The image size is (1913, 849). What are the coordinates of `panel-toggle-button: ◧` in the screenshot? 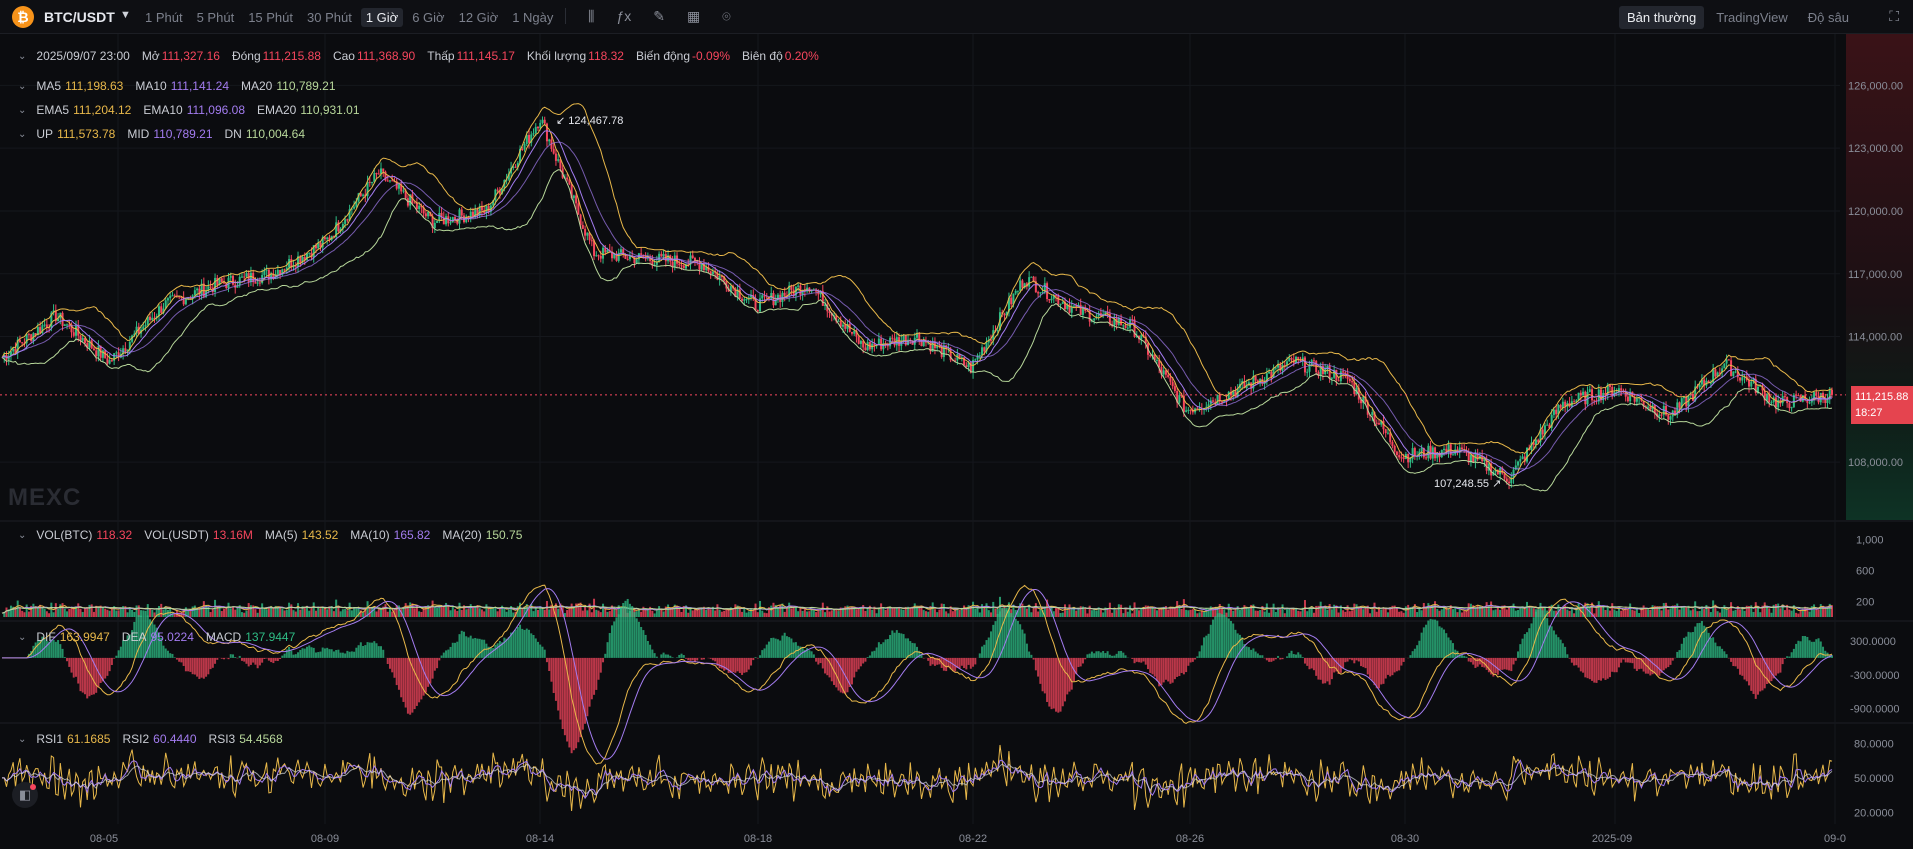 It's located at (25, 795).